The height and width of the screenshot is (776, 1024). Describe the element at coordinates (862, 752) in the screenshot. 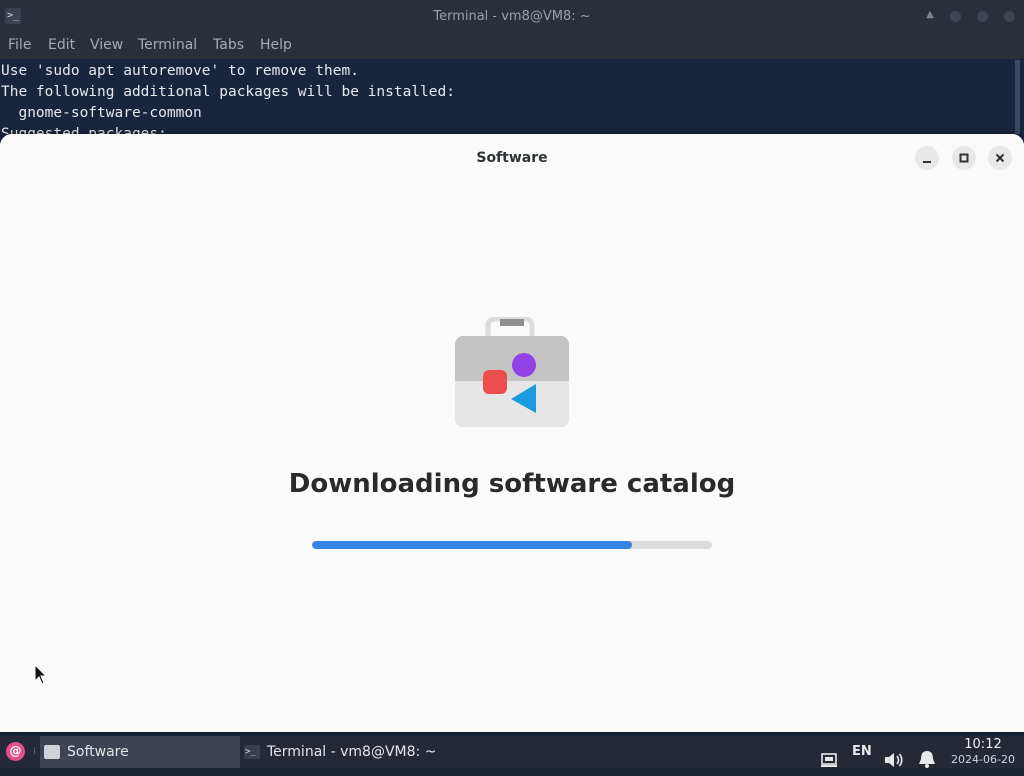

I see `keyboard-layout-indicator: EN` at that location.